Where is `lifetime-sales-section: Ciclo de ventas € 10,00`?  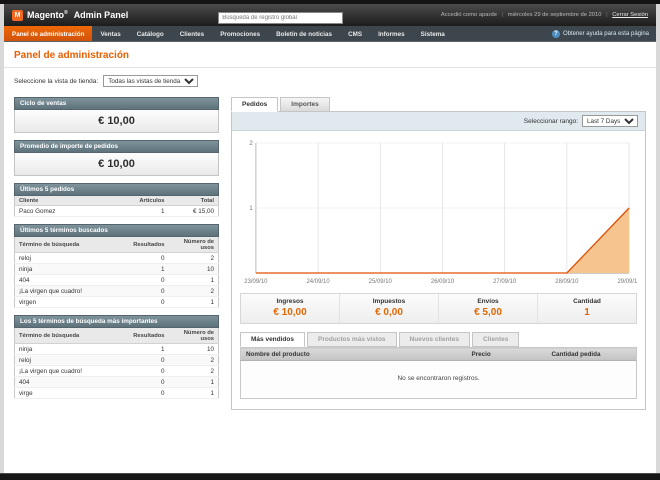 lifetime-sales-section: Ciclo de ventas € 10,00 is located at coordinates (116, 115).